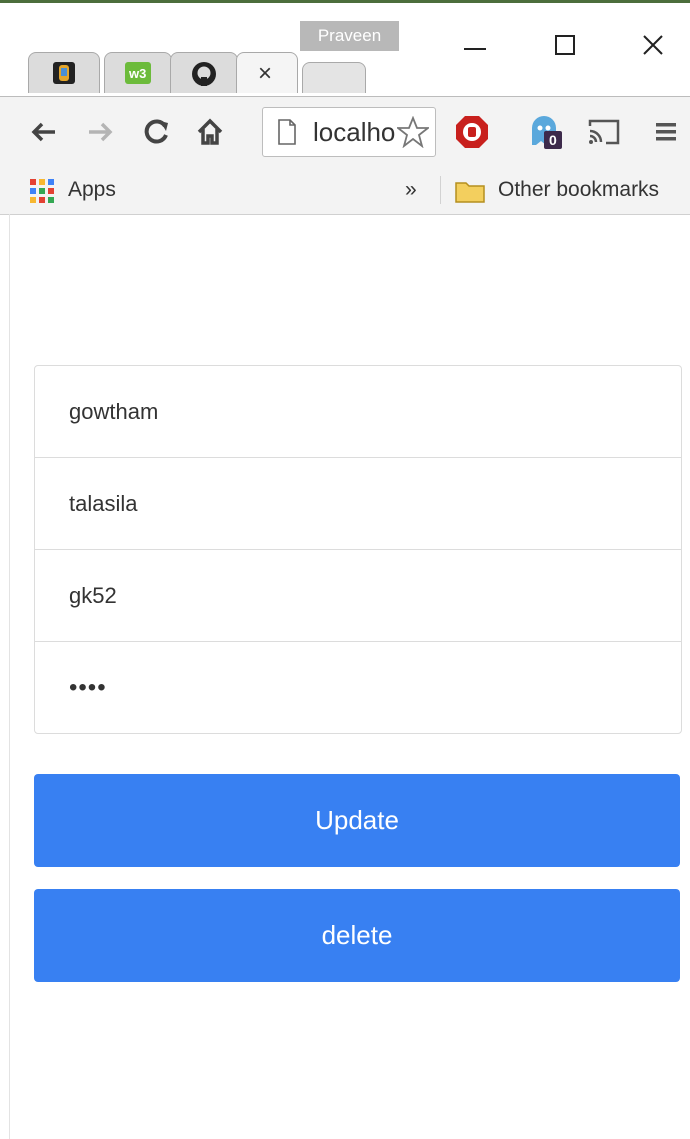 Image resolution: width=690 pixels, height=1139 pixels. I want to click on tab-extension, so click(64, 72).